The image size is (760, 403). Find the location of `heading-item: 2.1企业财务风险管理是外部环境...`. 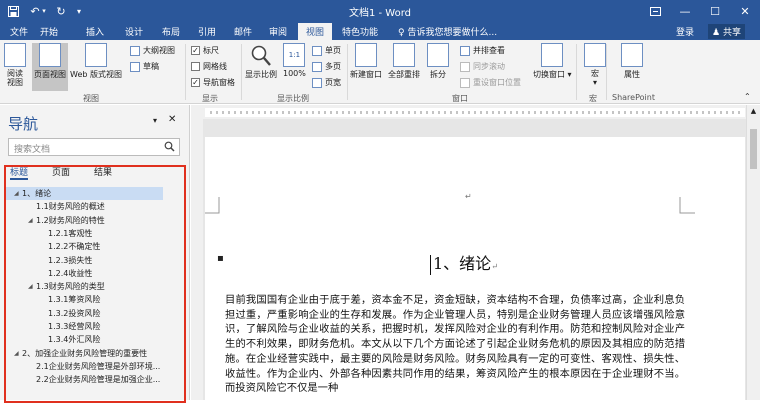

heading-item: 2.1企业财务风险管理是外部环境... is located at coordinates (83, 366).